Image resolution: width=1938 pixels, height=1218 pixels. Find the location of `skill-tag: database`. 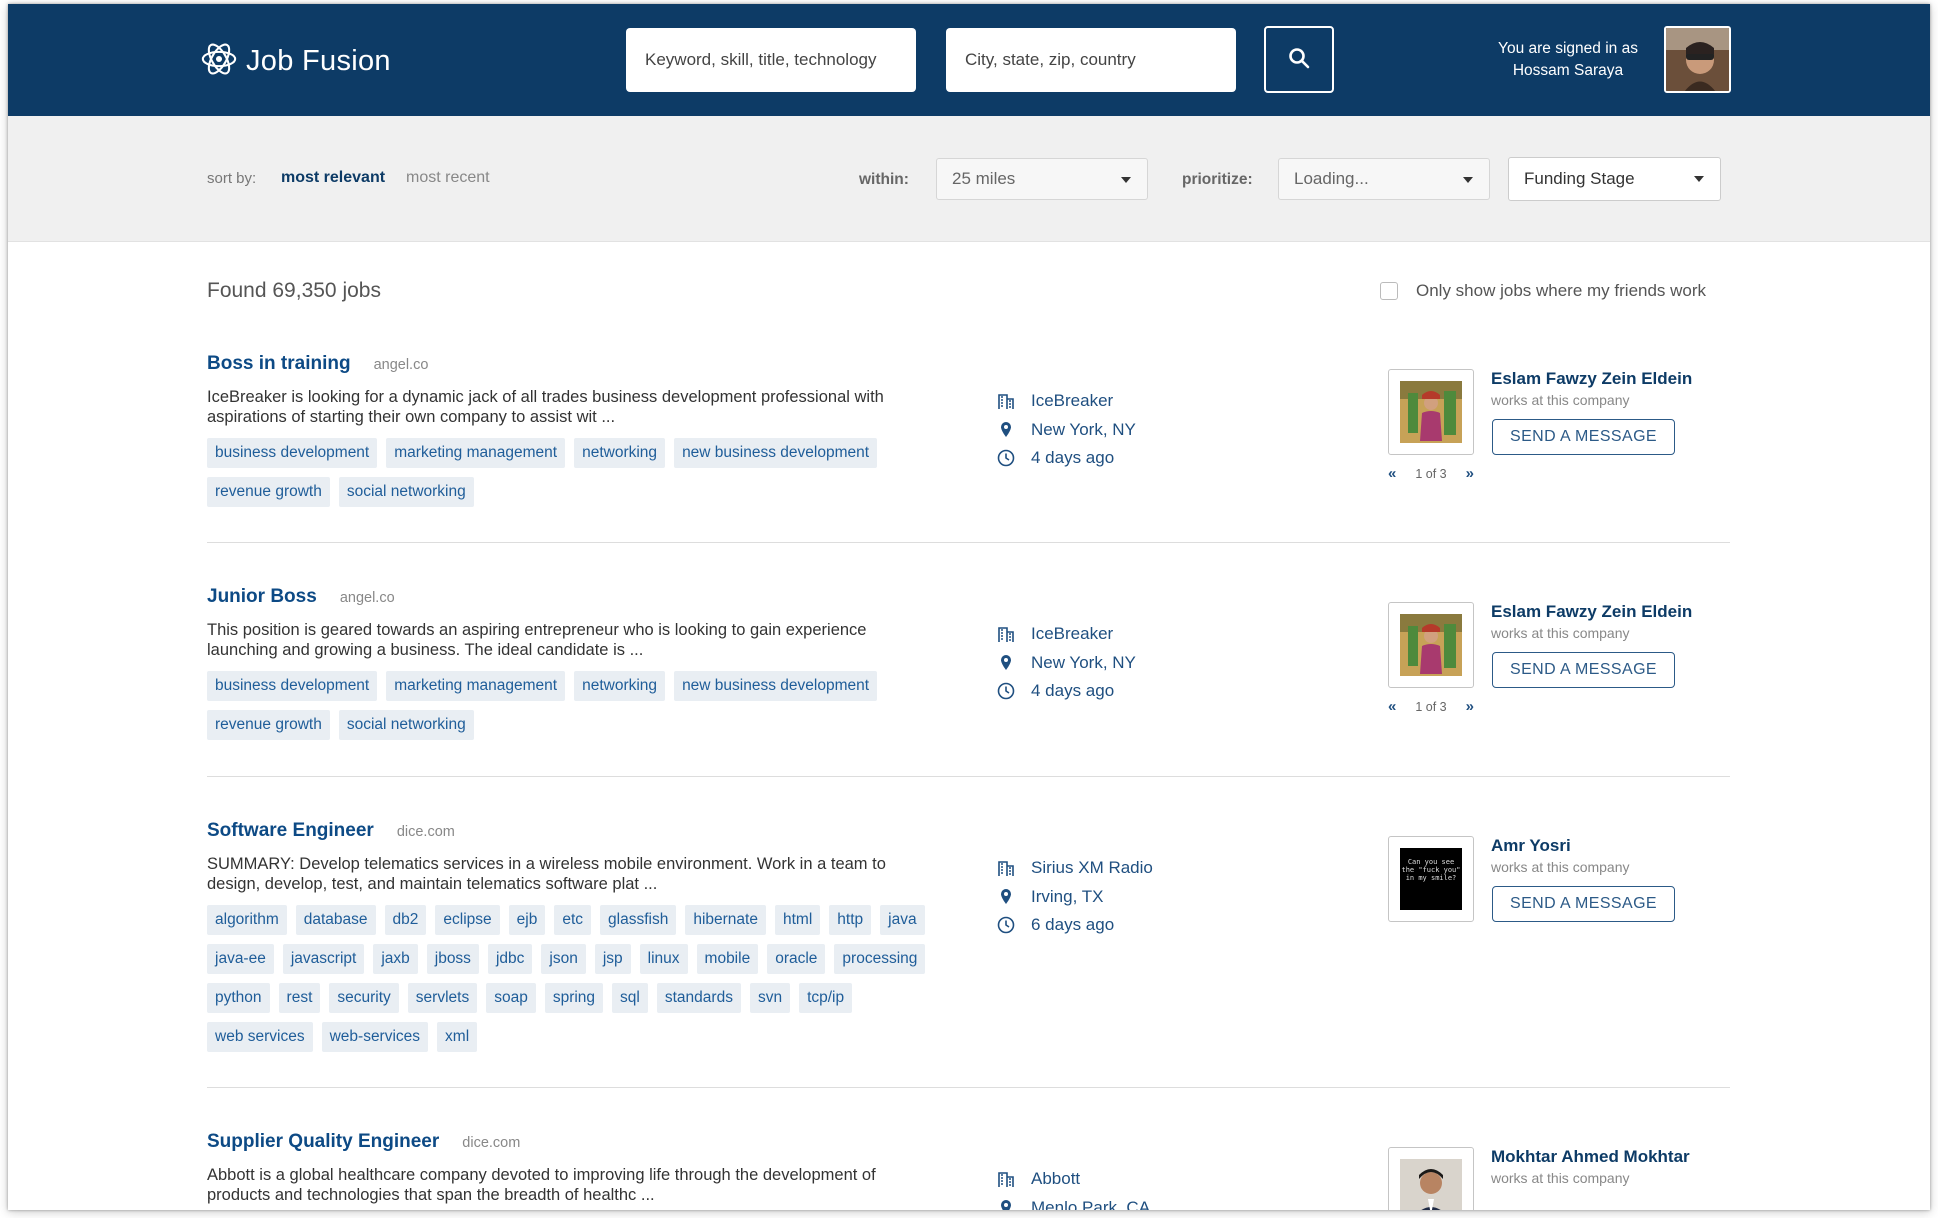

skill-tag: database is located at coordinates (335, 920).